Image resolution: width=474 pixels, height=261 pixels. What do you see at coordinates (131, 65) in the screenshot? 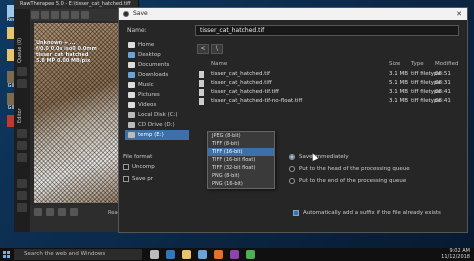
I see `documents-icon` at bounding box center [131, 65].